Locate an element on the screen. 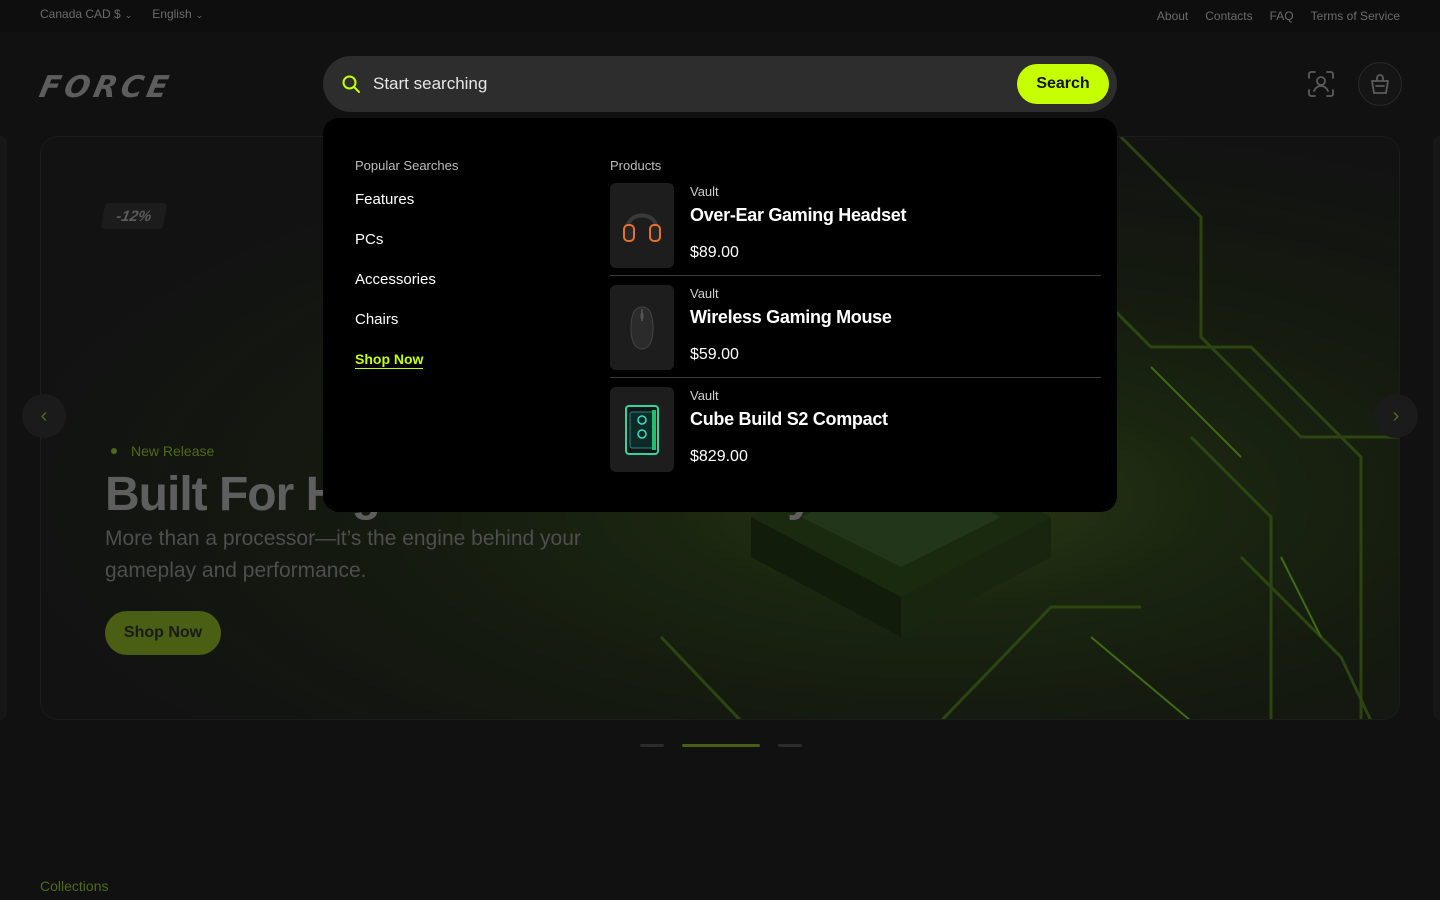 Image resolution: width=1440 pixels, height=900 pixels. chevron-left-icon: ‹ is located at coordinates (44, 415).